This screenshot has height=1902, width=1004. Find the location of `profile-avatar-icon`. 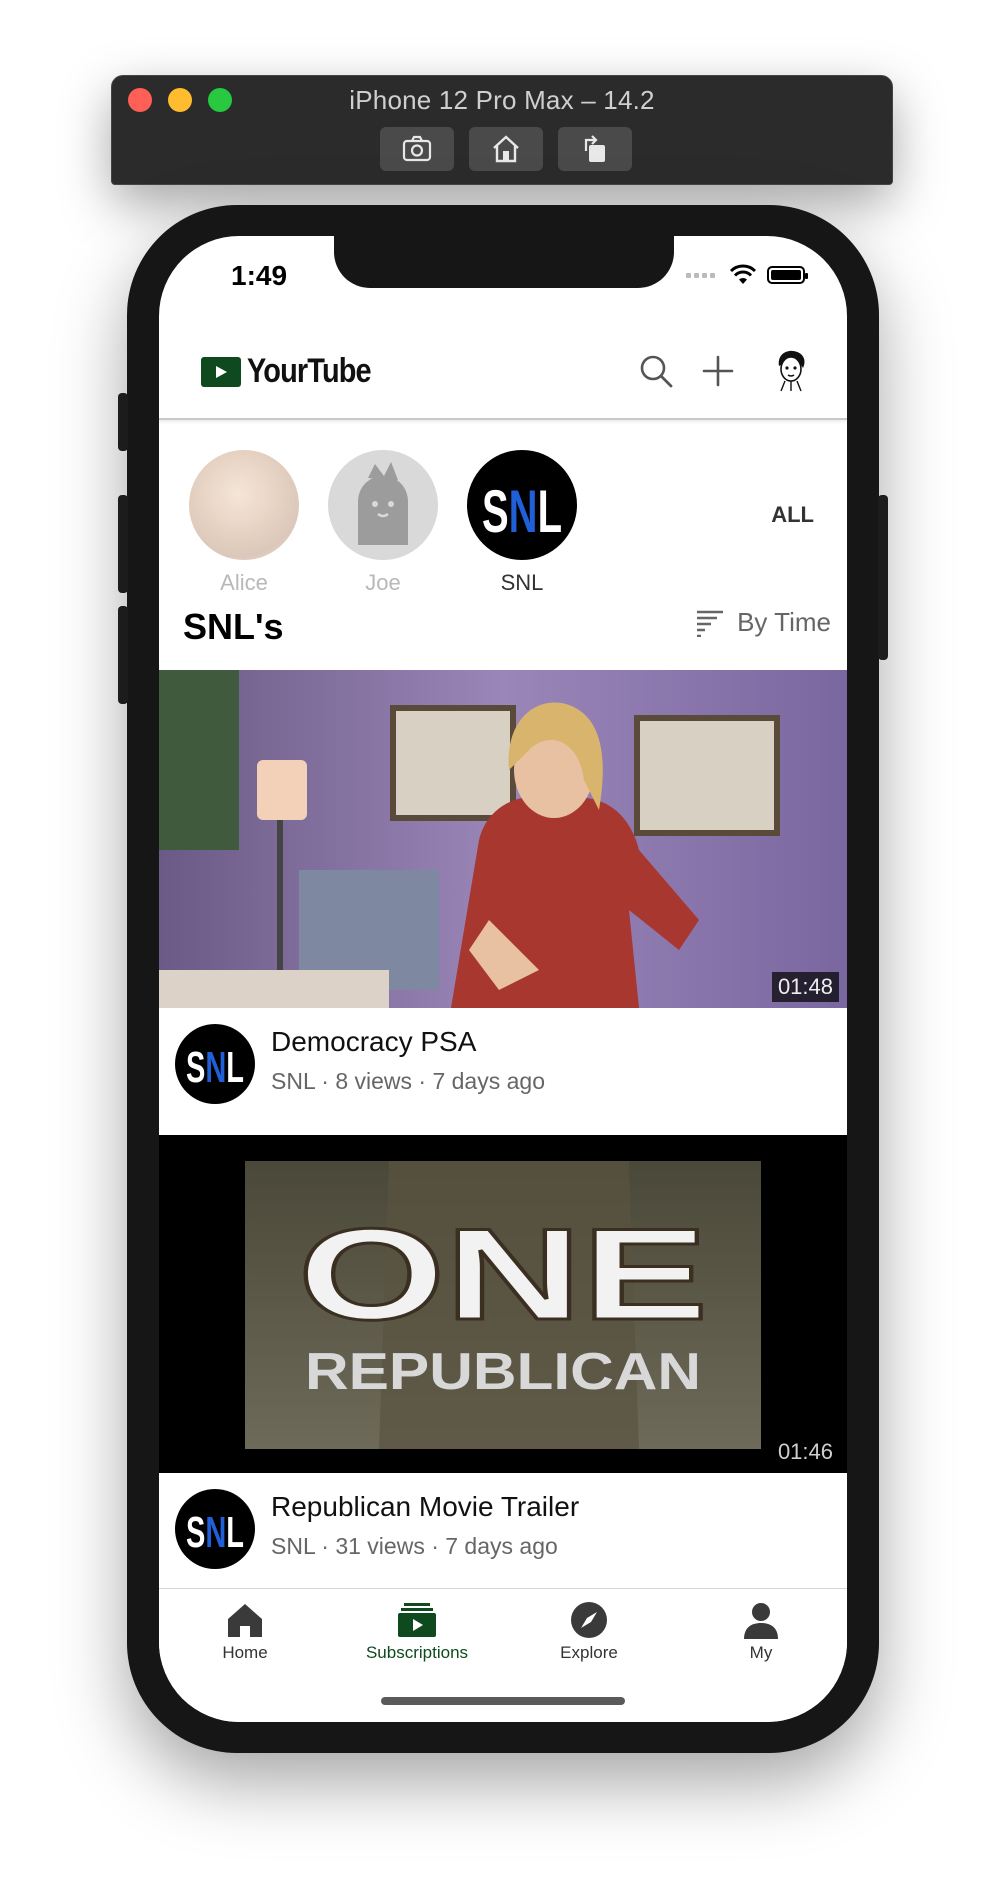

profile-avatar-icon is located at coordinates (791, 370).